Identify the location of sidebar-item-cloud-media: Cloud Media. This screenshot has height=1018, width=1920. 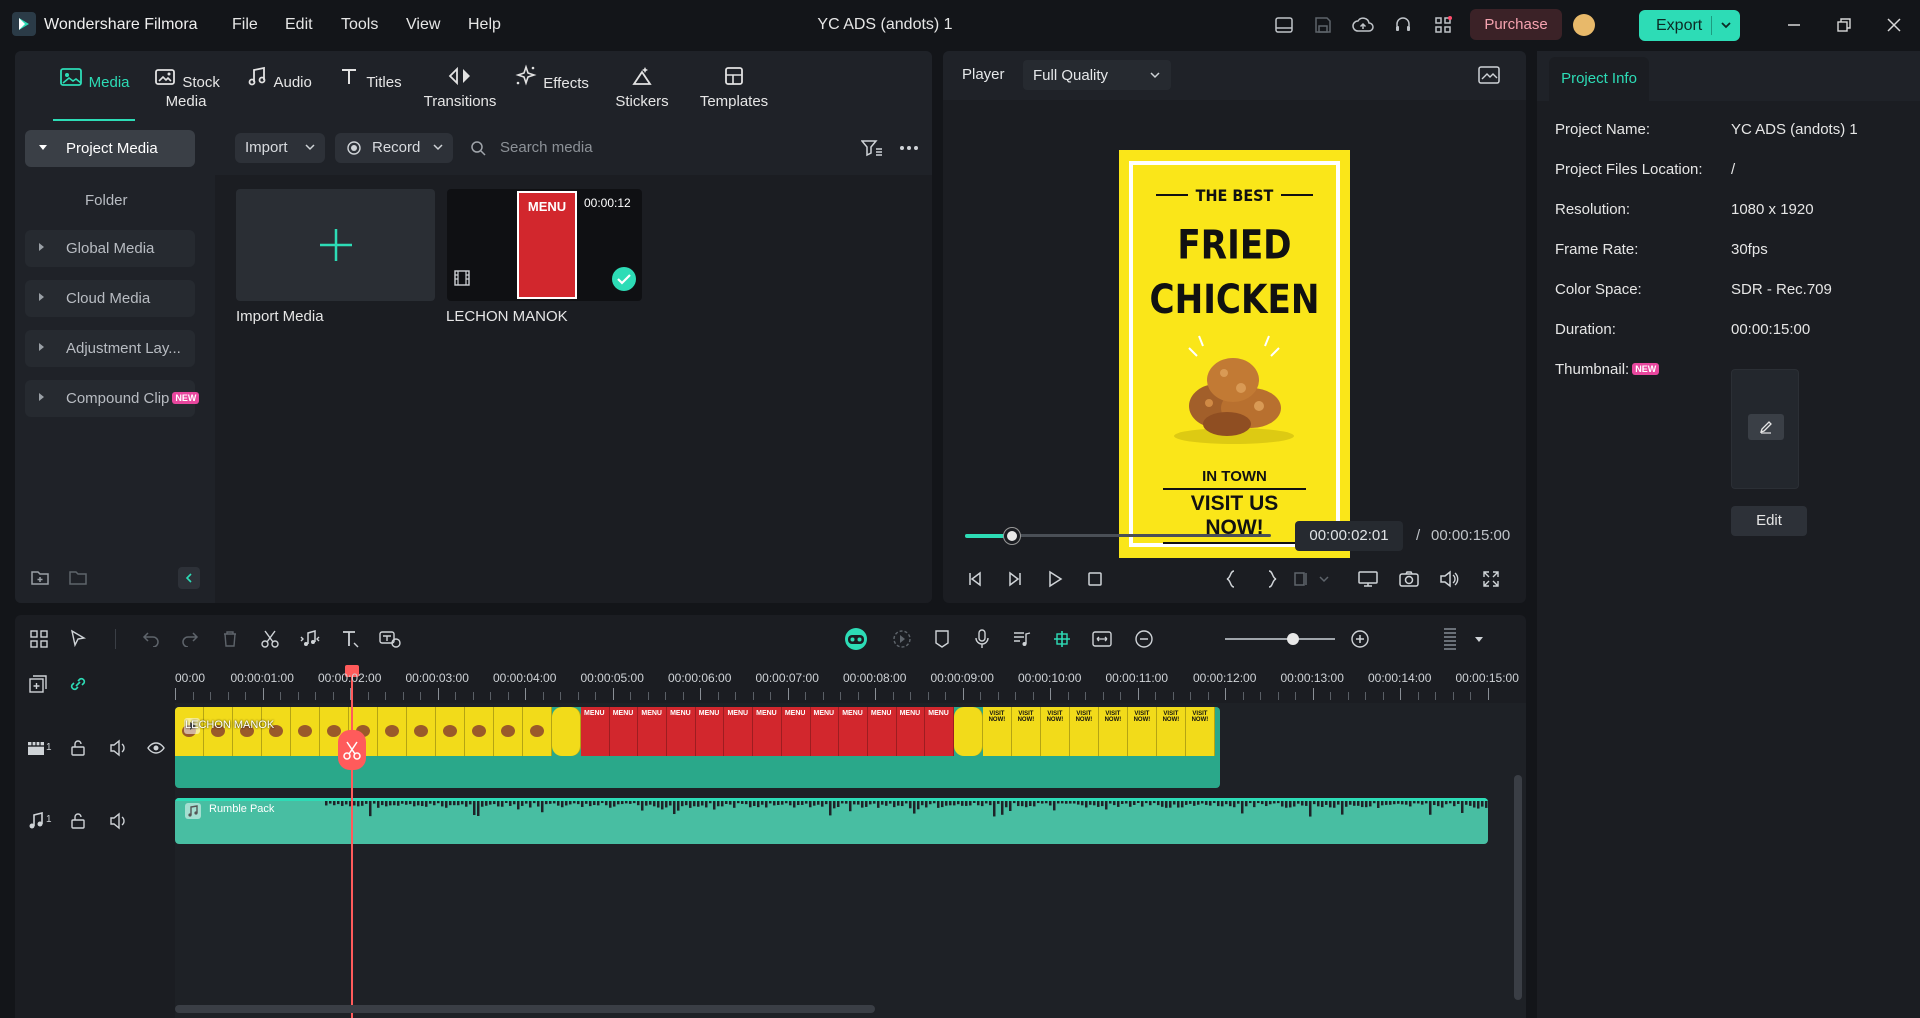
(110, 298).